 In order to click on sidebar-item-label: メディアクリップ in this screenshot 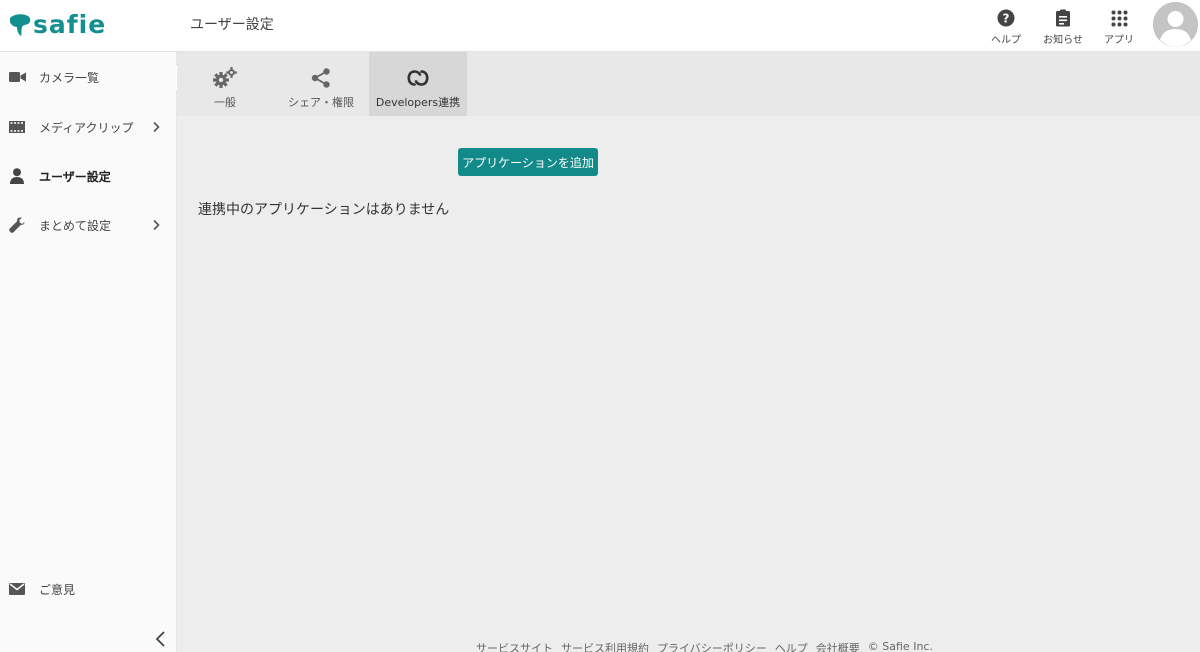, I will do `click(86, 127)`.